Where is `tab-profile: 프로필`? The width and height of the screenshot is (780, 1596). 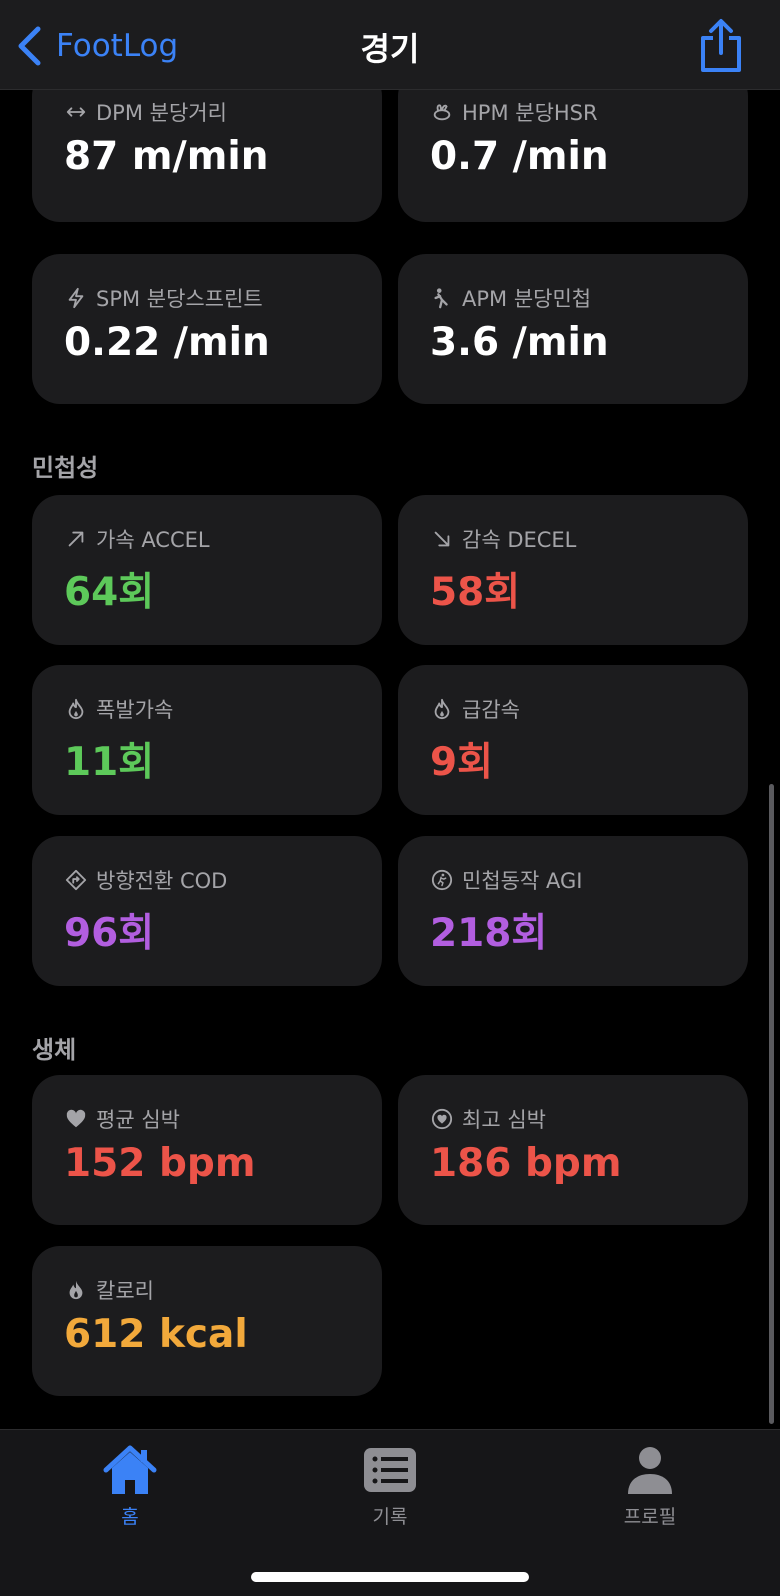 tab-profile: 프로필 is located at coordinates (650, 1486).